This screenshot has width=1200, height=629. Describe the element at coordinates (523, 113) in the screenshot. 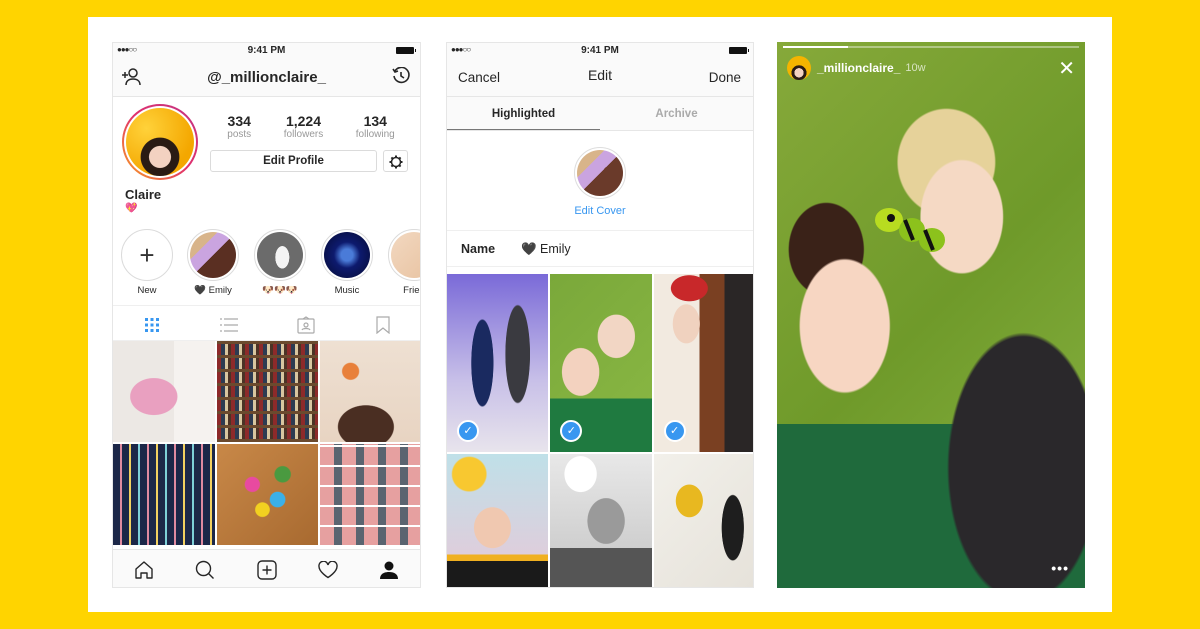

I see `tab-highlighted: Highlighted` at that location.